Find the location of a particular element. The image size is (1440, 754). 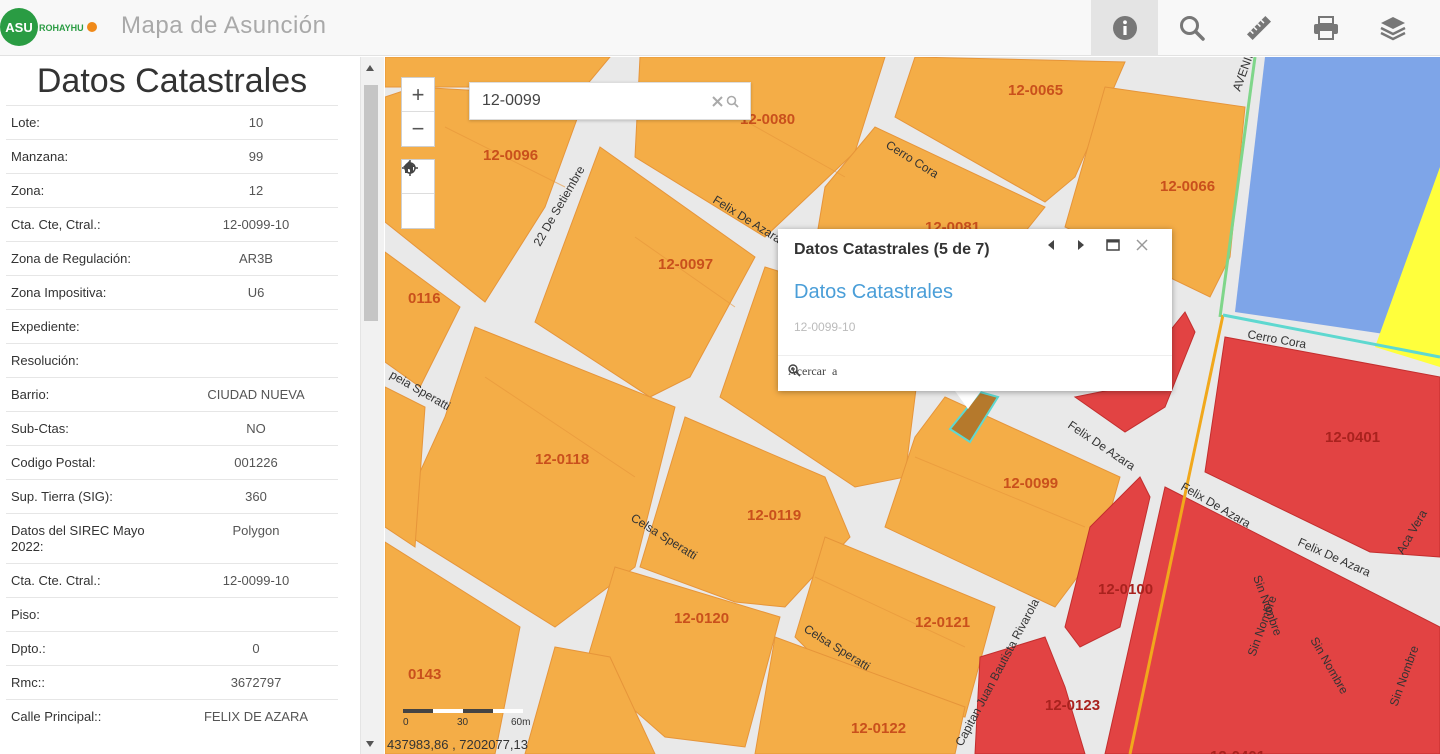

scale-label-30: 30 is located at coordinates (463, 722).